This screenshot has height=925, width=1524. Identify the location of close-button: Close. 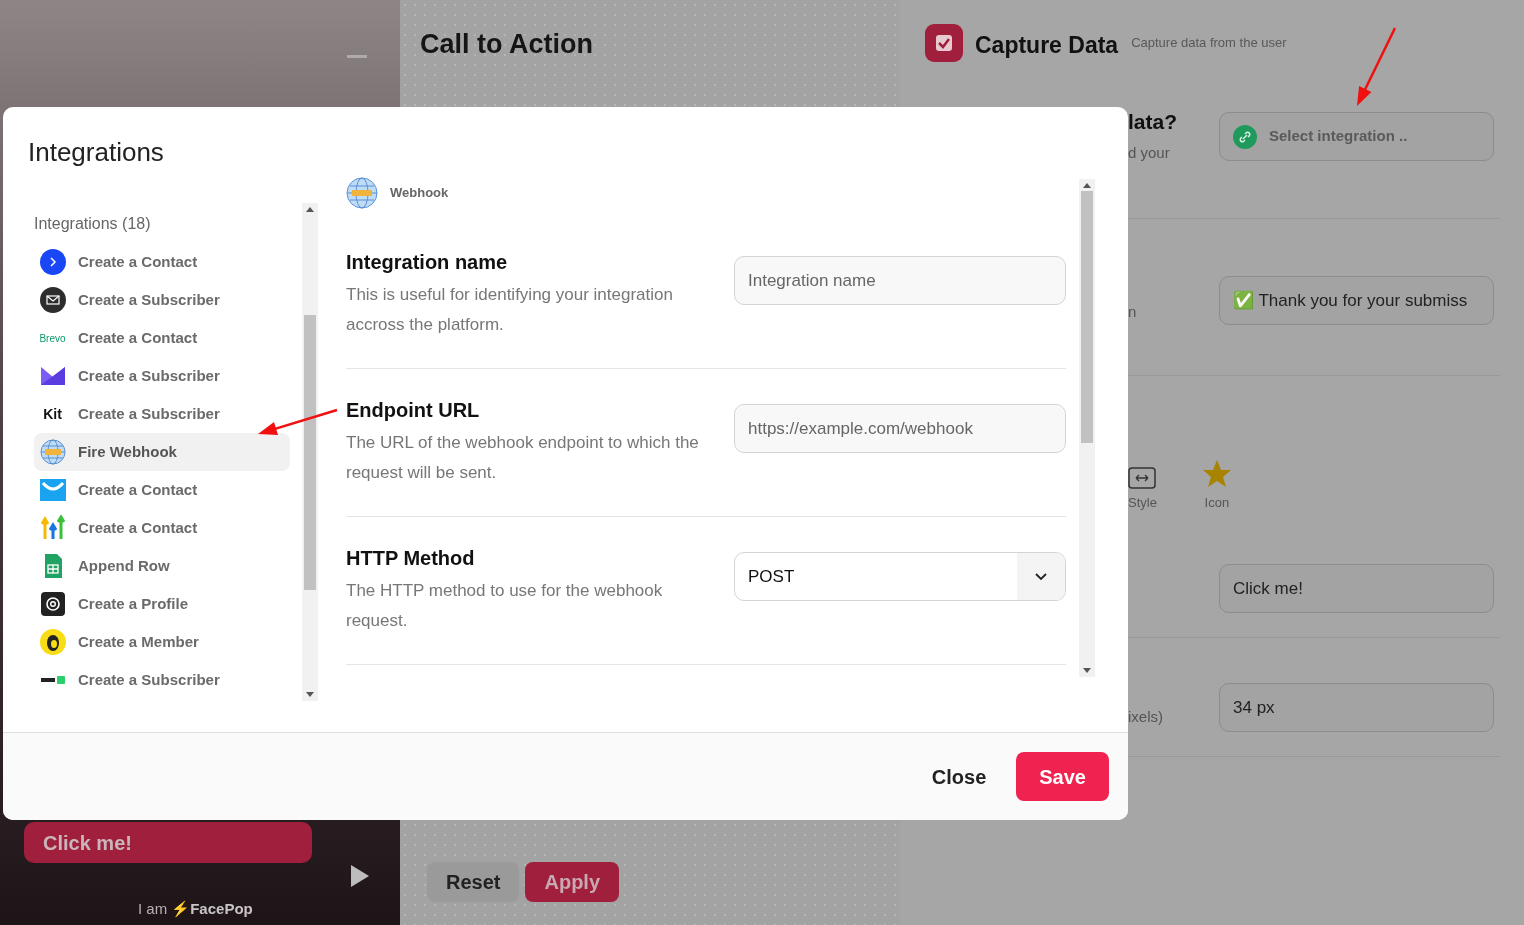
(959, 776).